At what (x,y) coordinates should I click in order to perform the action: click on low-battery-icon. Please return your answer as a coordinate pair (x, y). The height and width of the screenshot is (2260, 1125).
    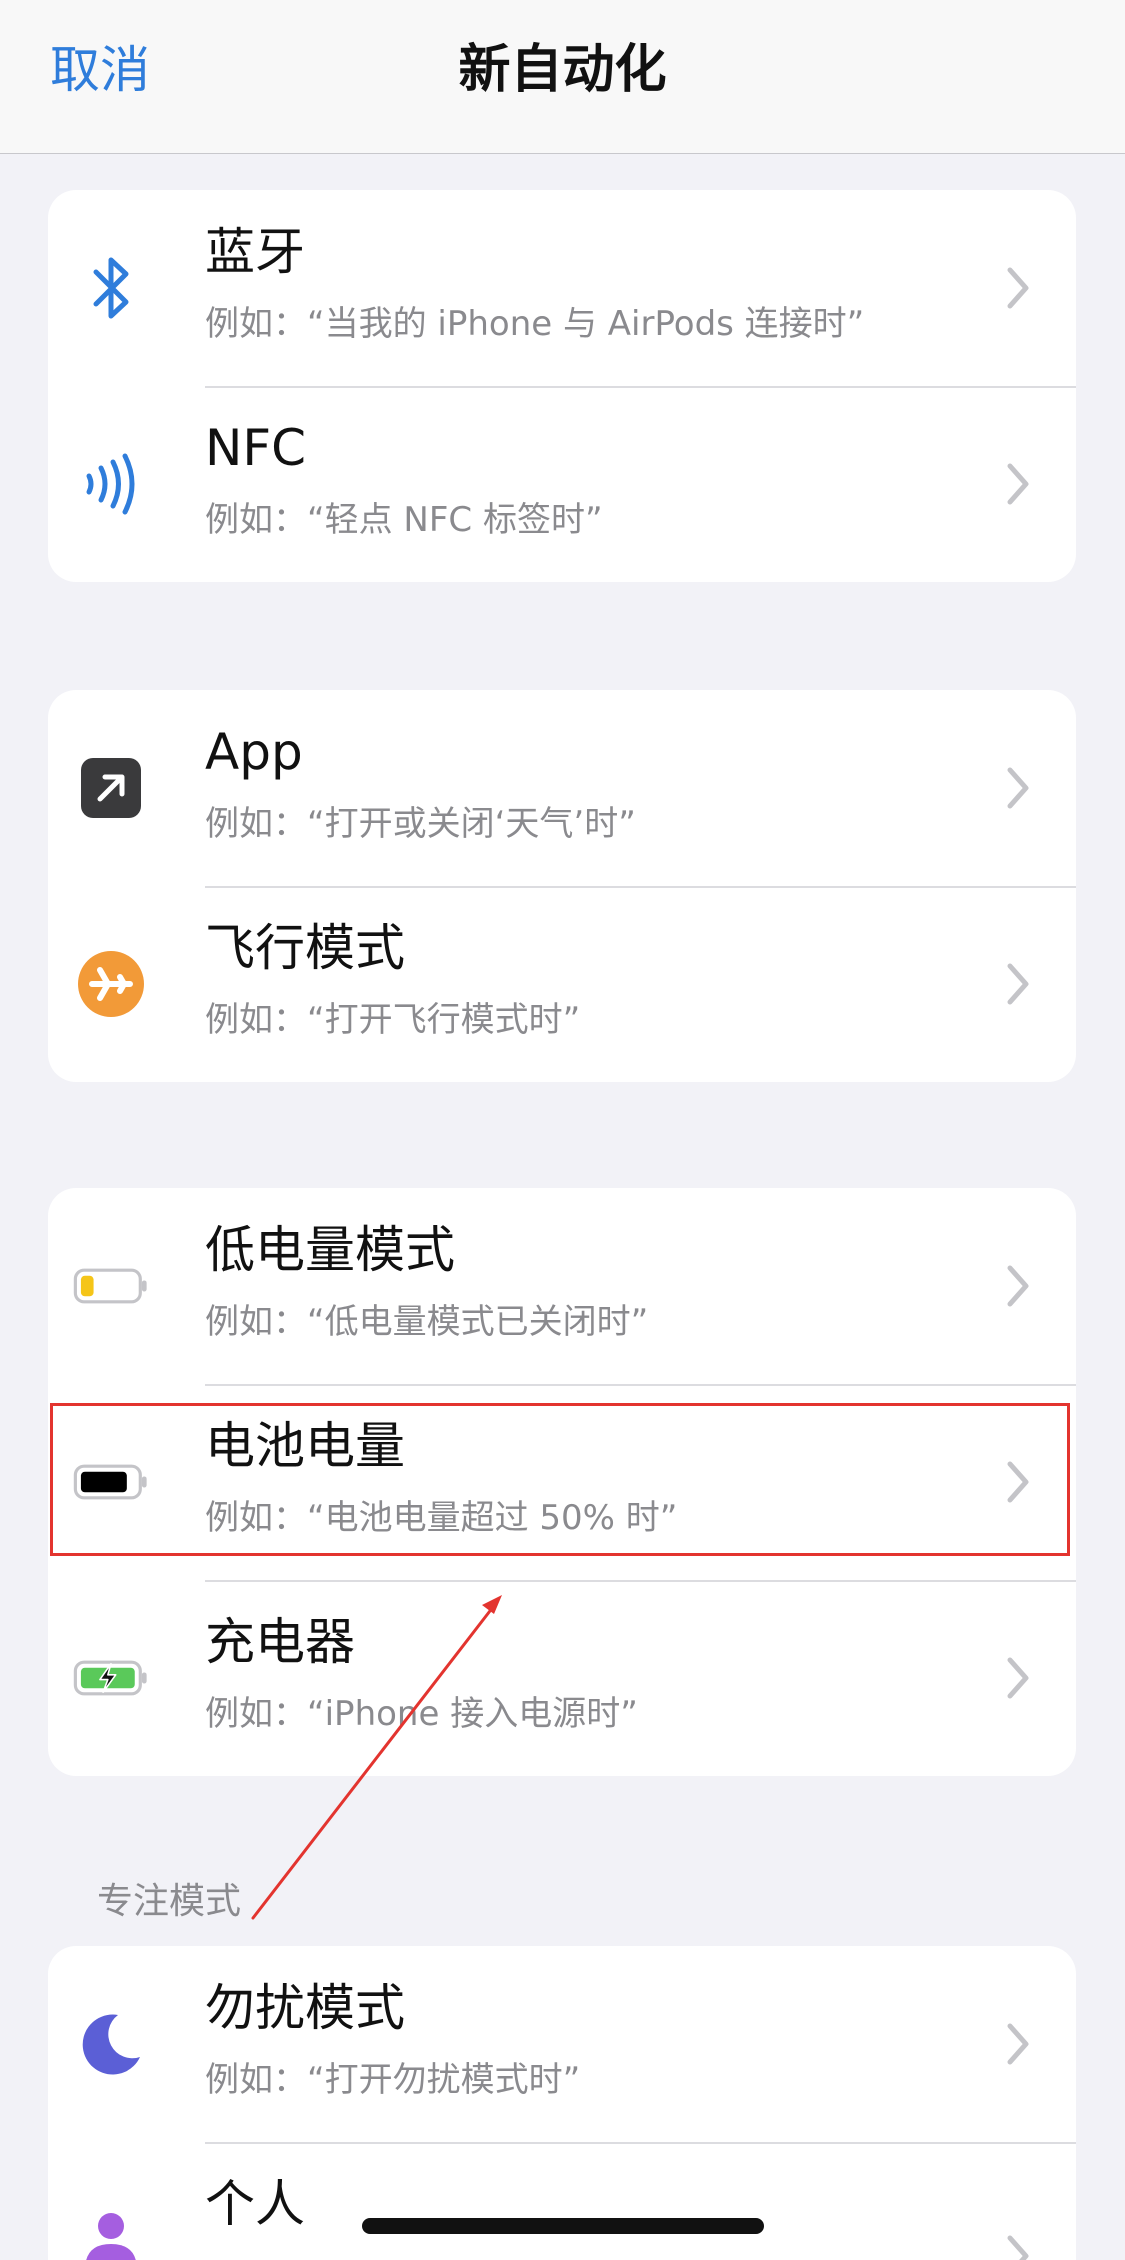
    Looking at the image, I should click on (111, 1286).